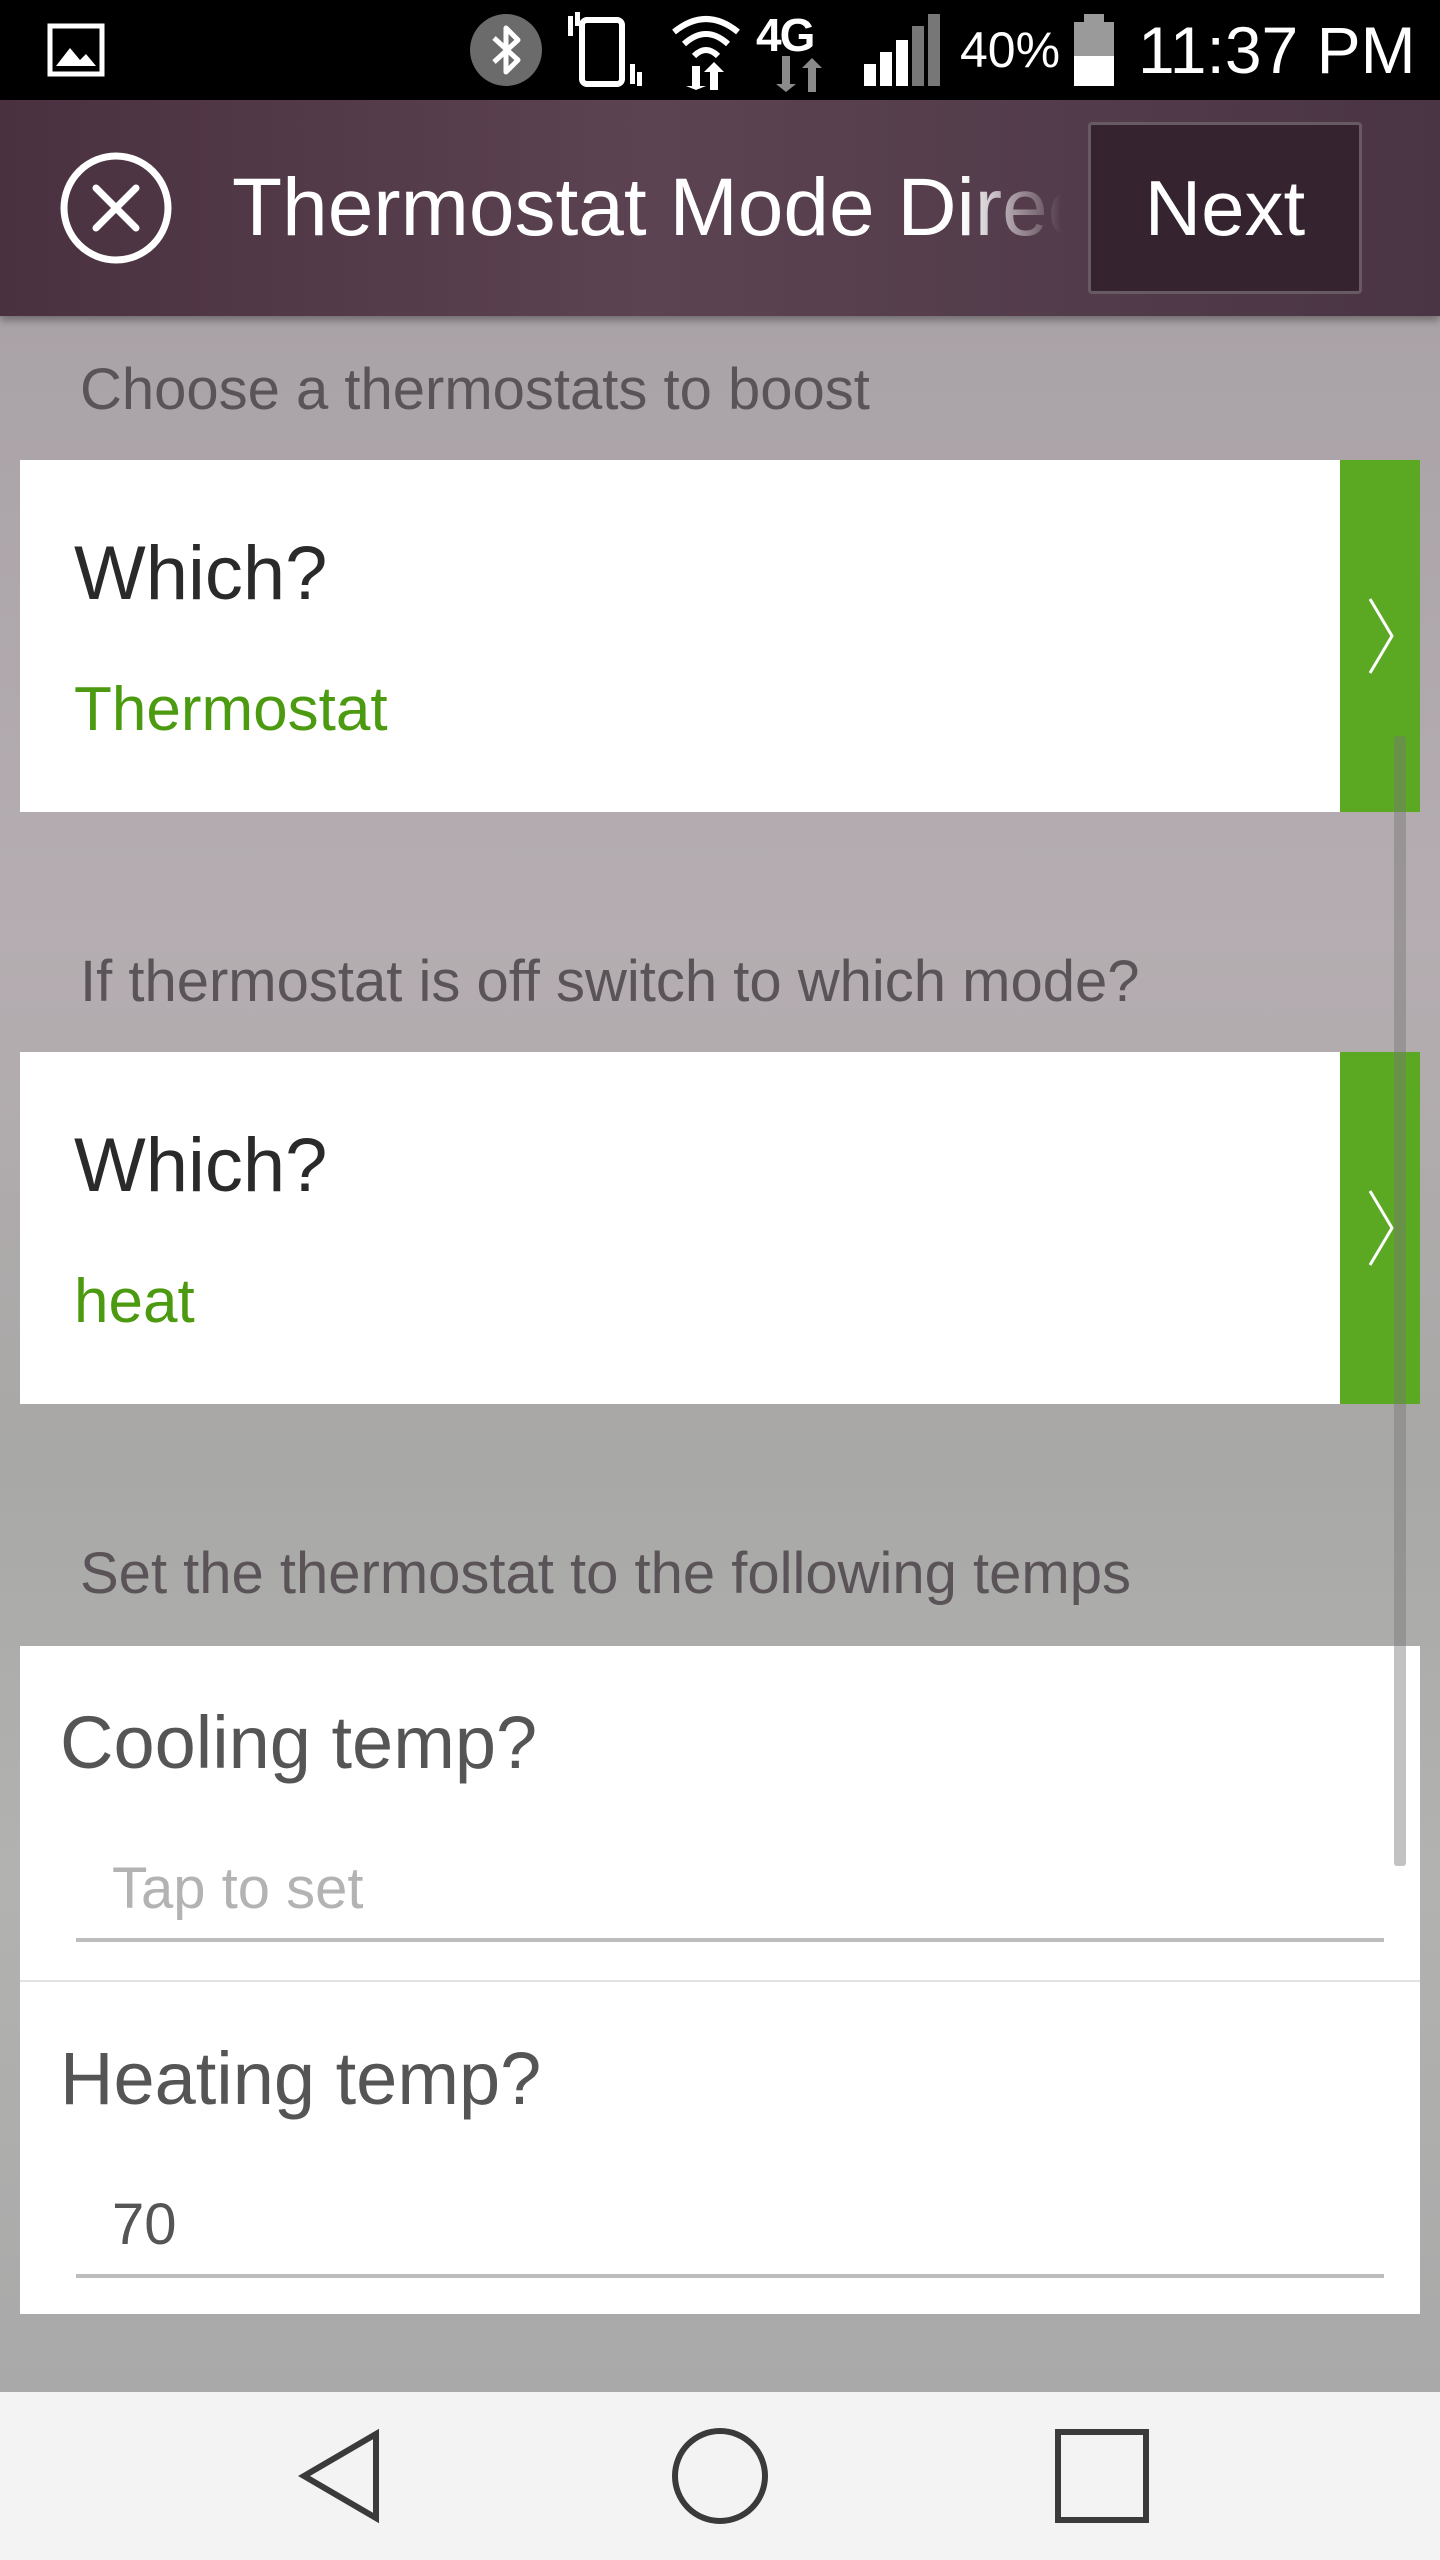 This screenshot has width=1440, height=2560. What do you see at coordinates (1094, 50) in the screenshot?
I see `battery-icon` at bounding box center [1094, 50].